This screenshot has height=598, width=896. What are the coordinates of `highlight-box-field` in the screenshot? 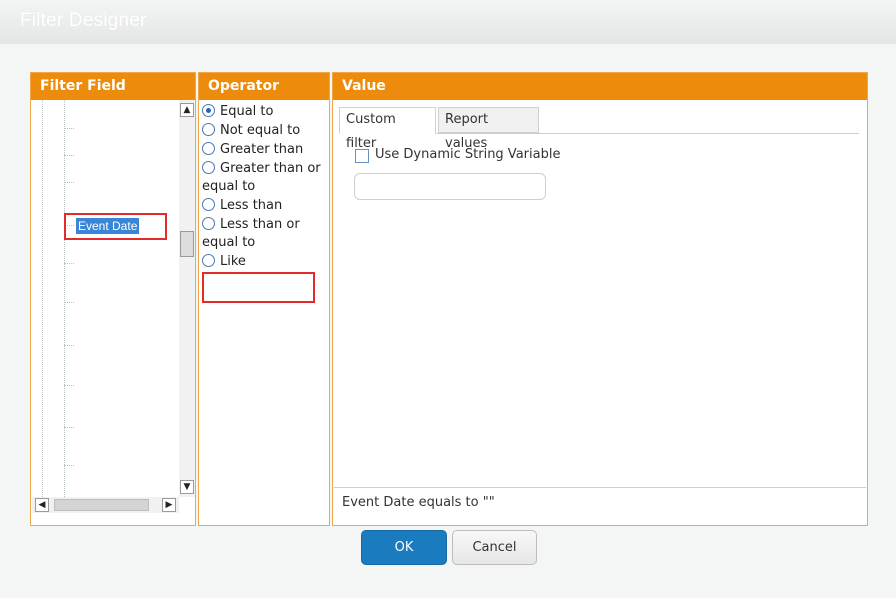 It's located at (115, 226).